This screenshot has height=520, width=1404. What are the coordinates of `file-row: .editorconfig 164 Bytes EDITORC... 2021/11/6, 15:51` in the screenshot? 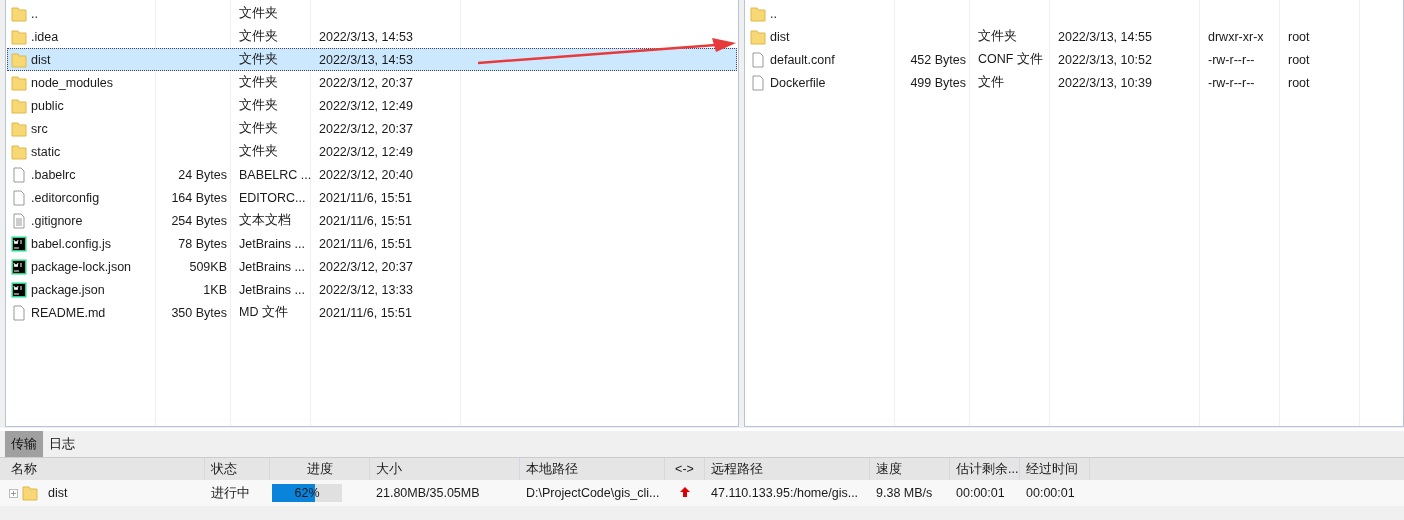 It's located at (372, 197).